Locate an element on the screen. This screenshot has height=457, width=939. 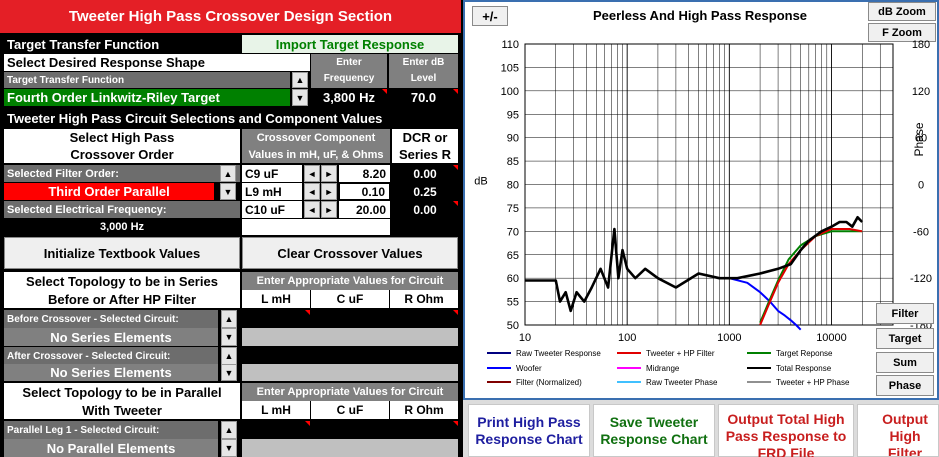
y-tick-label: 100 is located at coordinates (510, 92).